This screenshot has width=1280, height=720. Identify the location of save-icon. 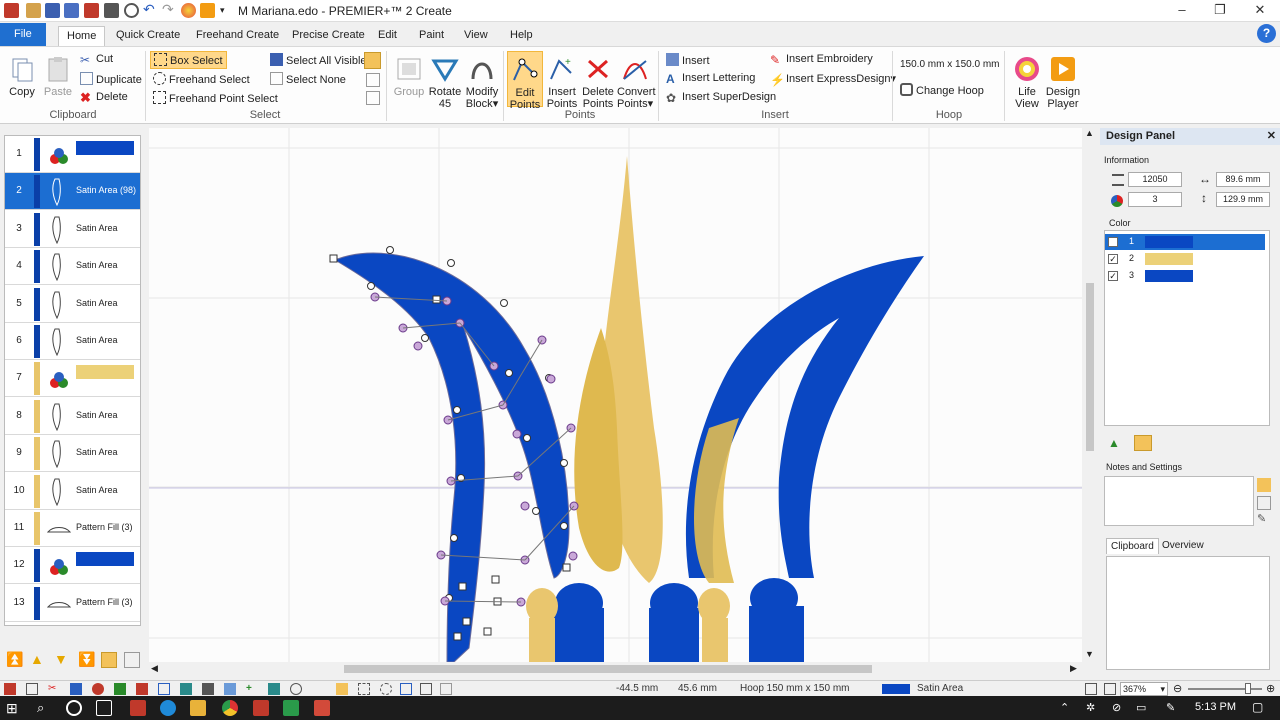
(52, 10).